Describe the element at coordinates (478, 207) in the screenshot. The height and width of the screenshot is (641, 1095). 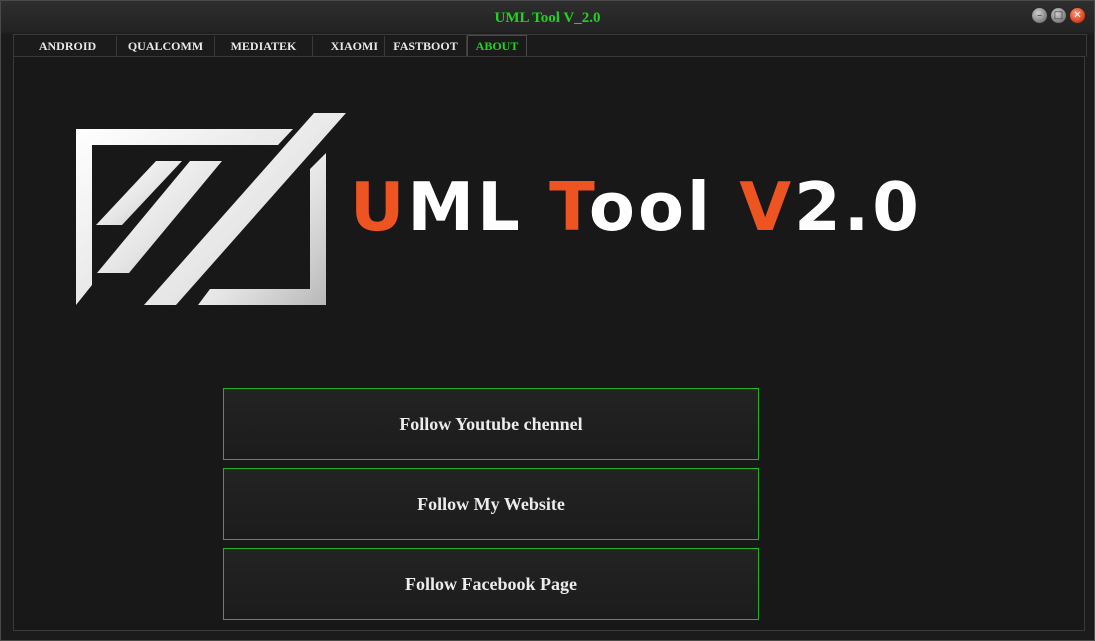
I see `logo-letters-ml: ML` at that location.